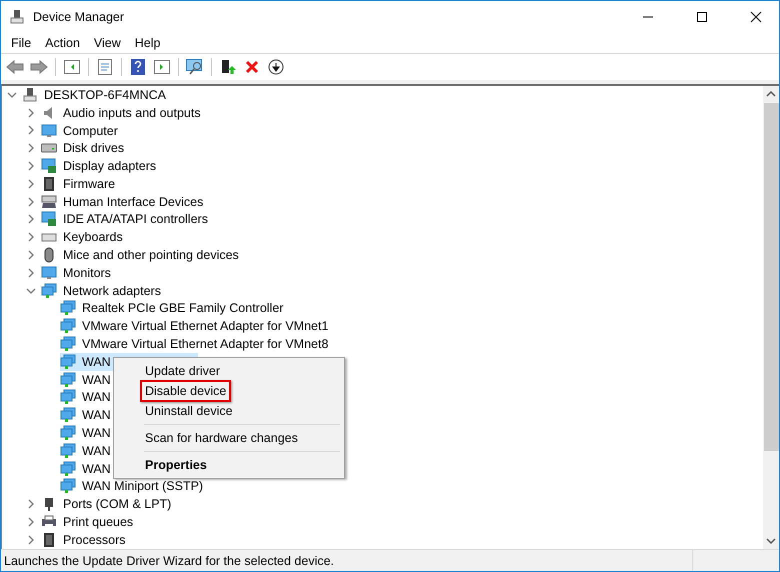 Image resolution: width=780 pixels, height=572 pixels. I want to click on status-text: Launches the Update Driver Wizard for the selected device., so click(169, 561).